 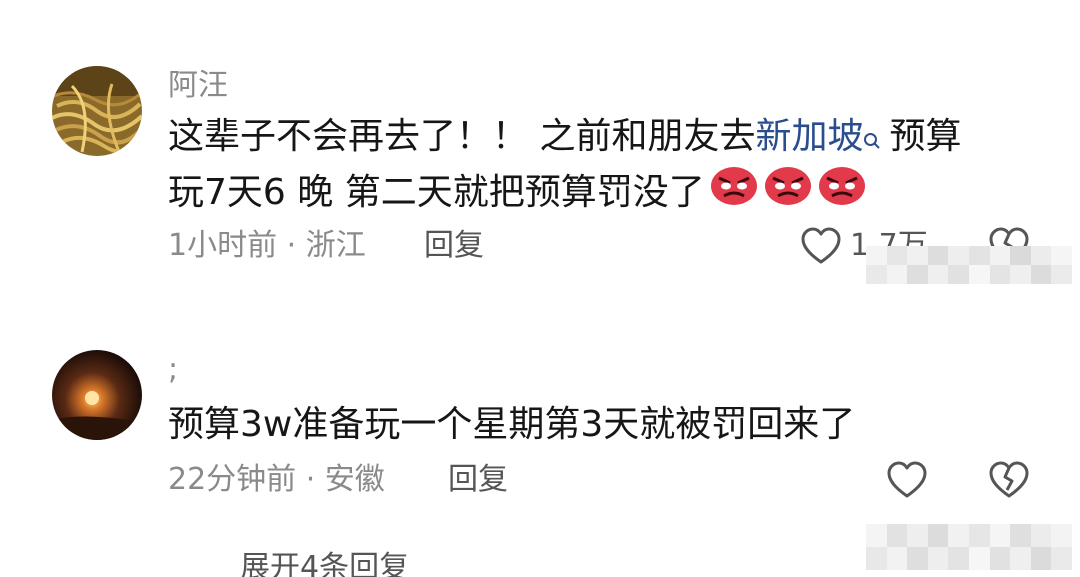 I want to click on expand-replies-button: 展开4条回复, so click(x=324, y=563).